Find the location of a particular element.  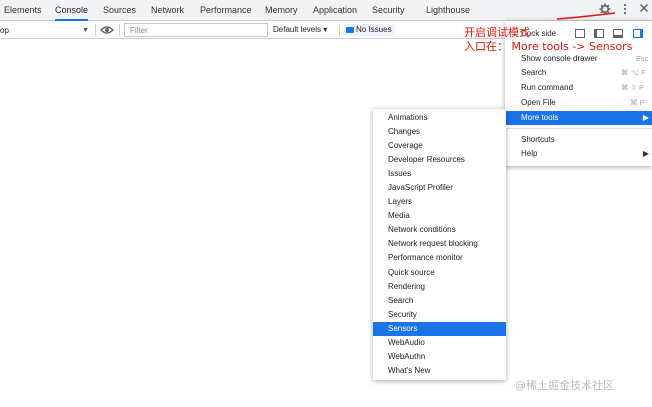

tab-sources: Sources is located at coordinates (119, 10).